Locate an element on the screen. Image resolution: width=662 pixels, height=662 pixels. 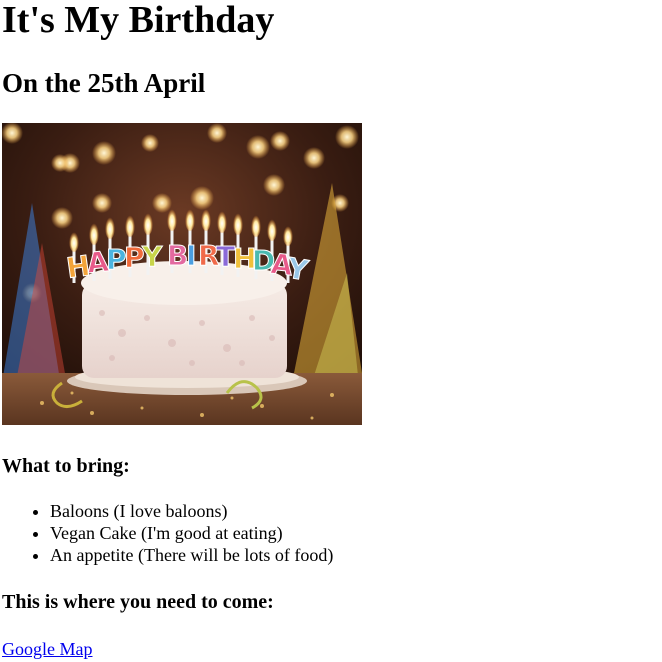
what-to-bring-heading: What to bring: is located at coordinates (66, 466).